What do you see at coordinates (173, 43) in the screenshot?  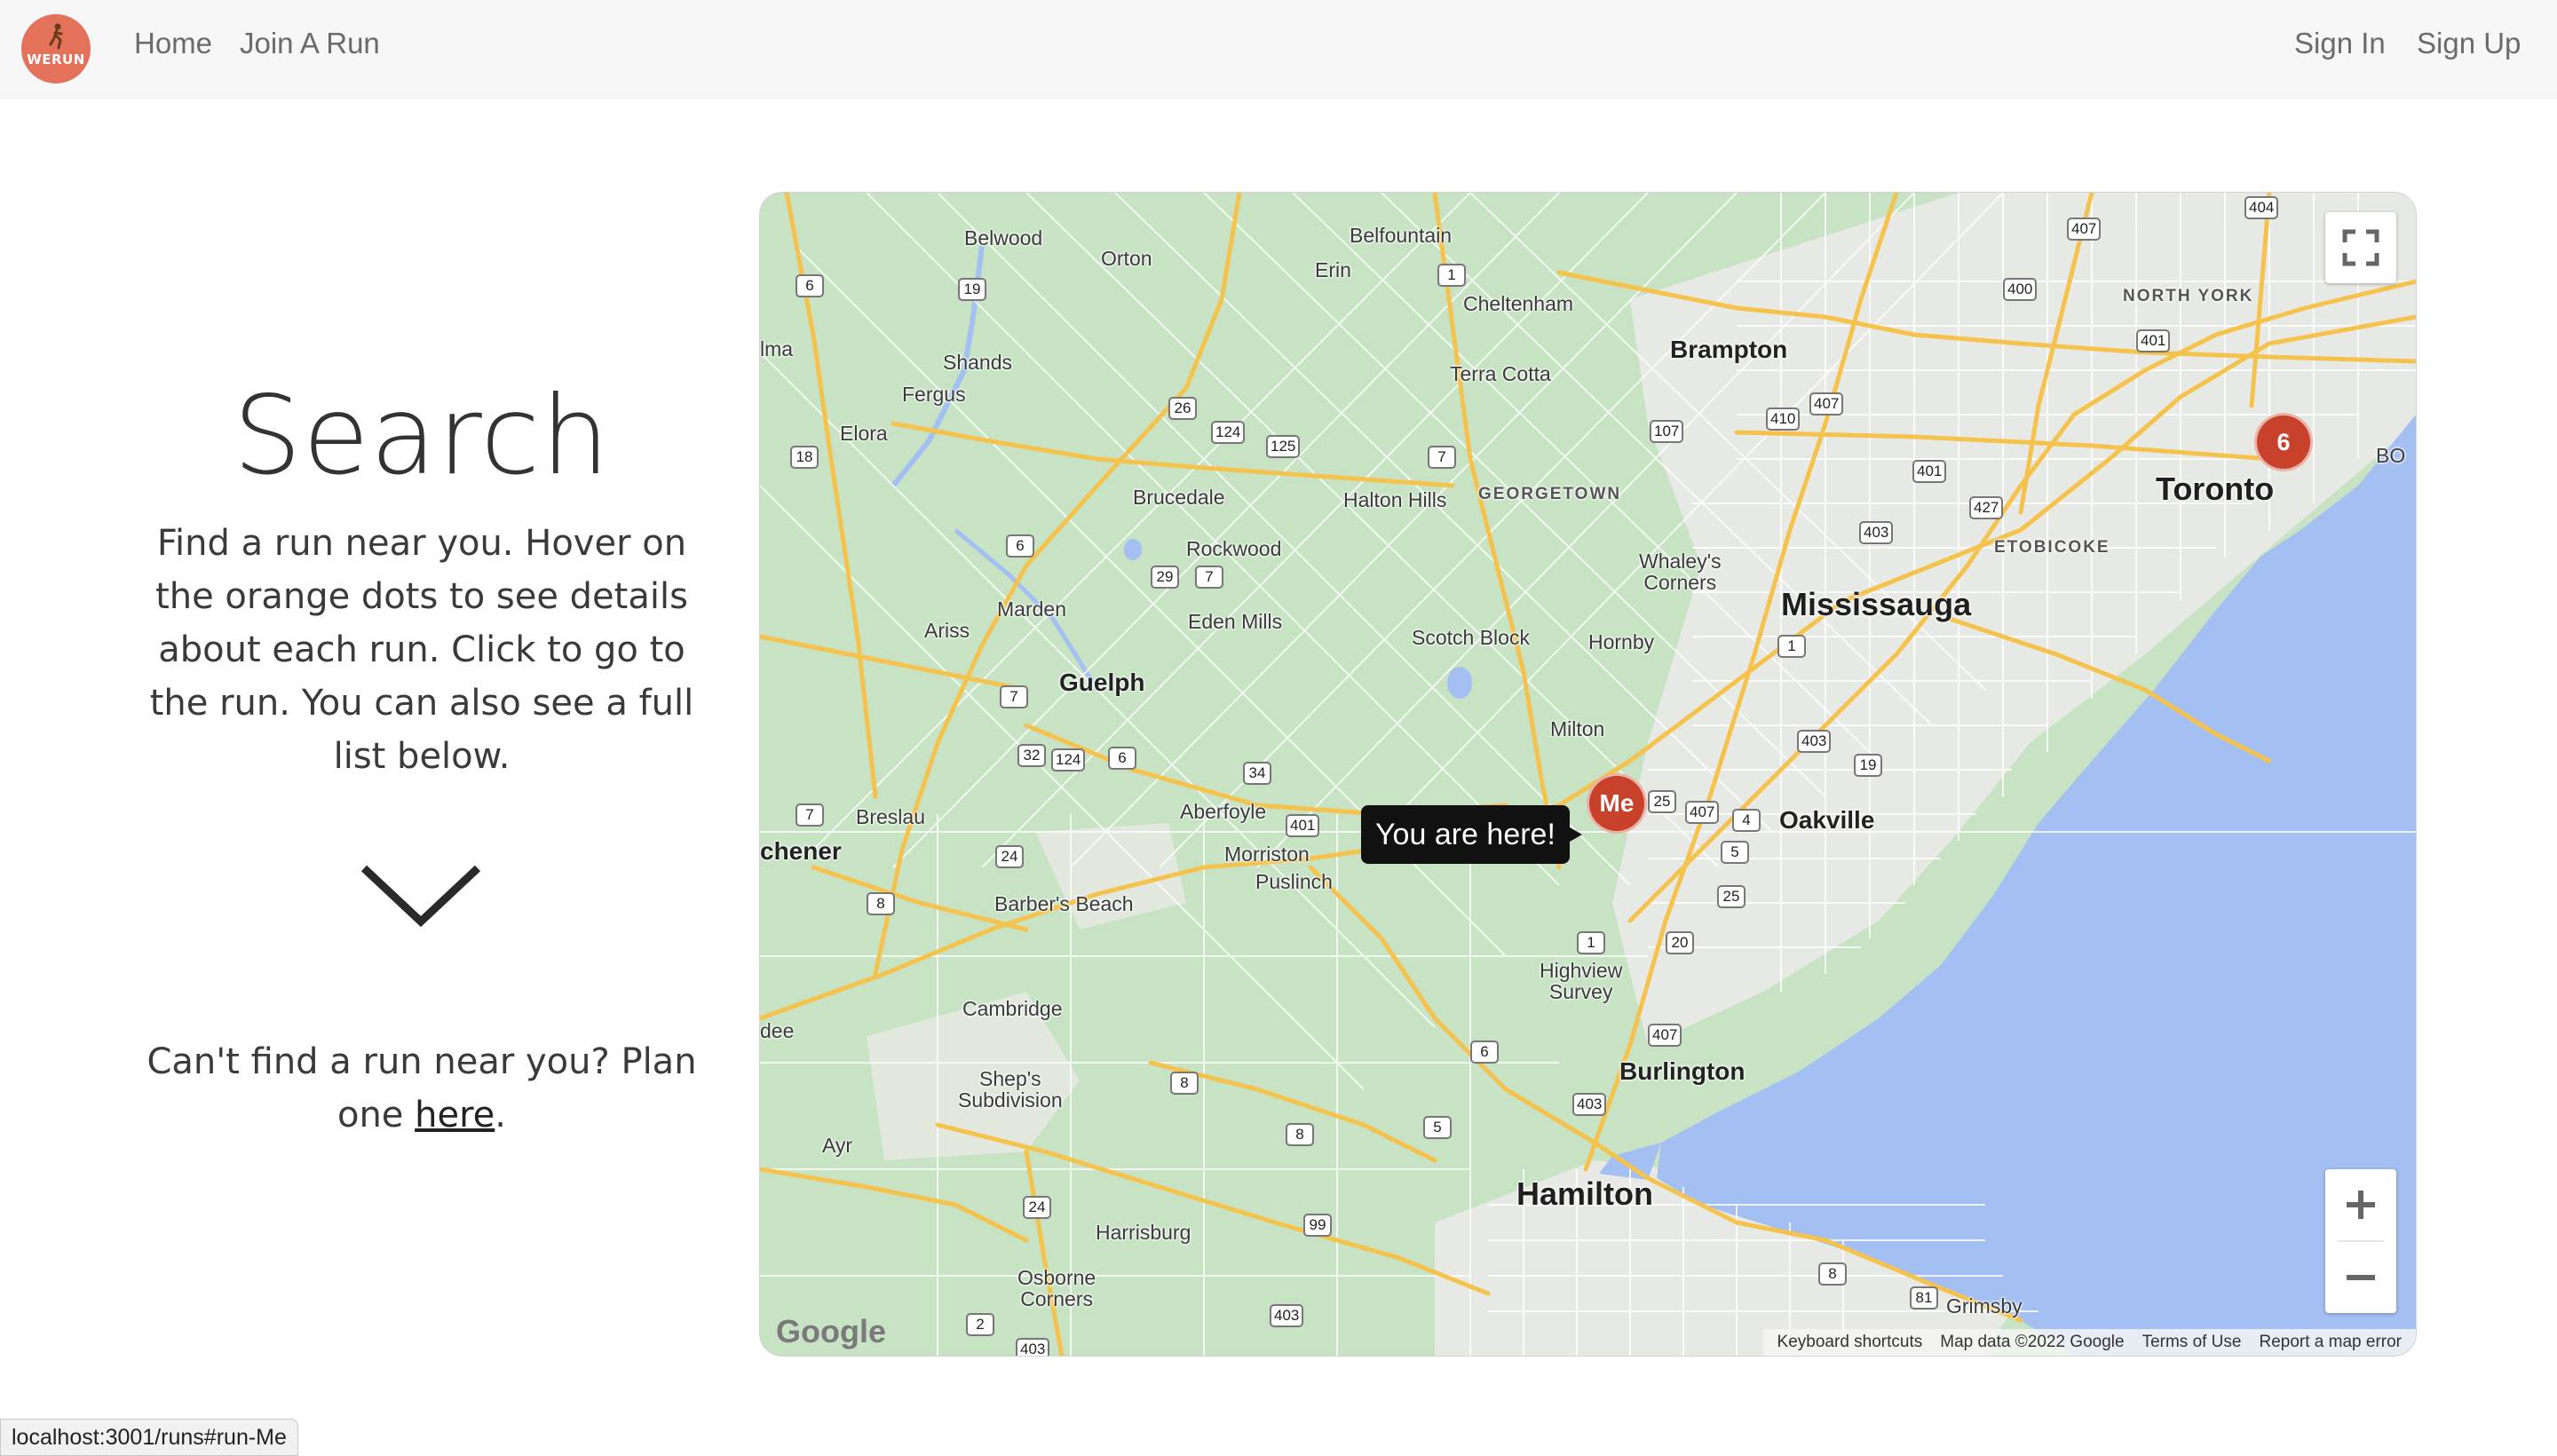 I see `nav-home: Home` at bounding box center [173, 43].